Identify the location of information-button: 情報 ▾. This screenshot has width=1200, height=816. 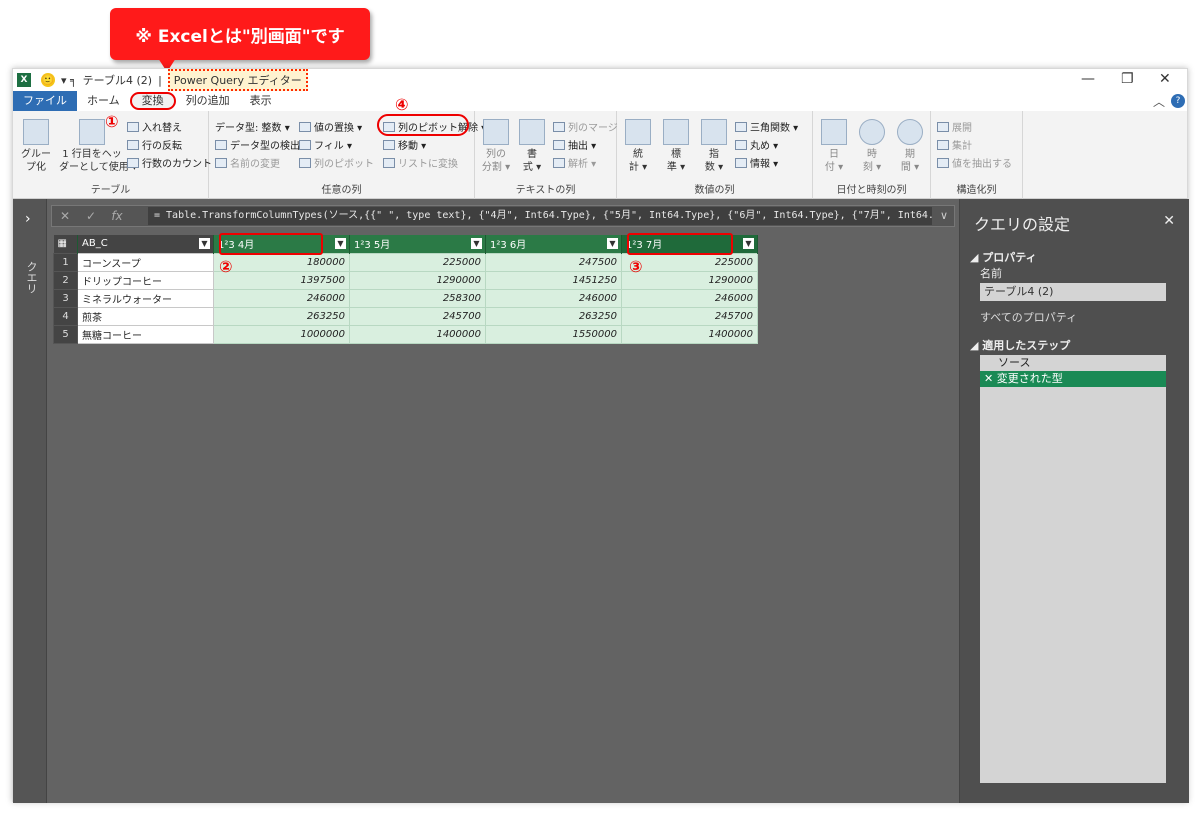
(756, 162).